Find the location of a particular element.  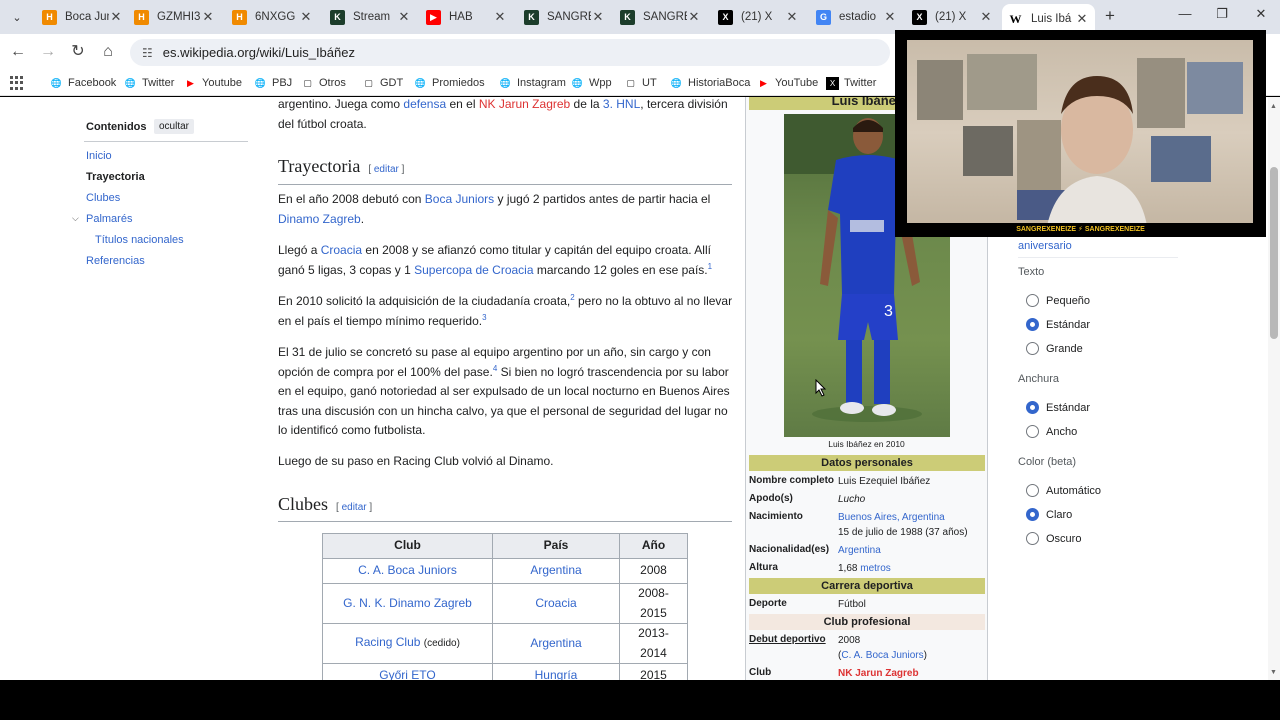

bookmark-item: ▶ YouTube is located at coordinates (787, 83).